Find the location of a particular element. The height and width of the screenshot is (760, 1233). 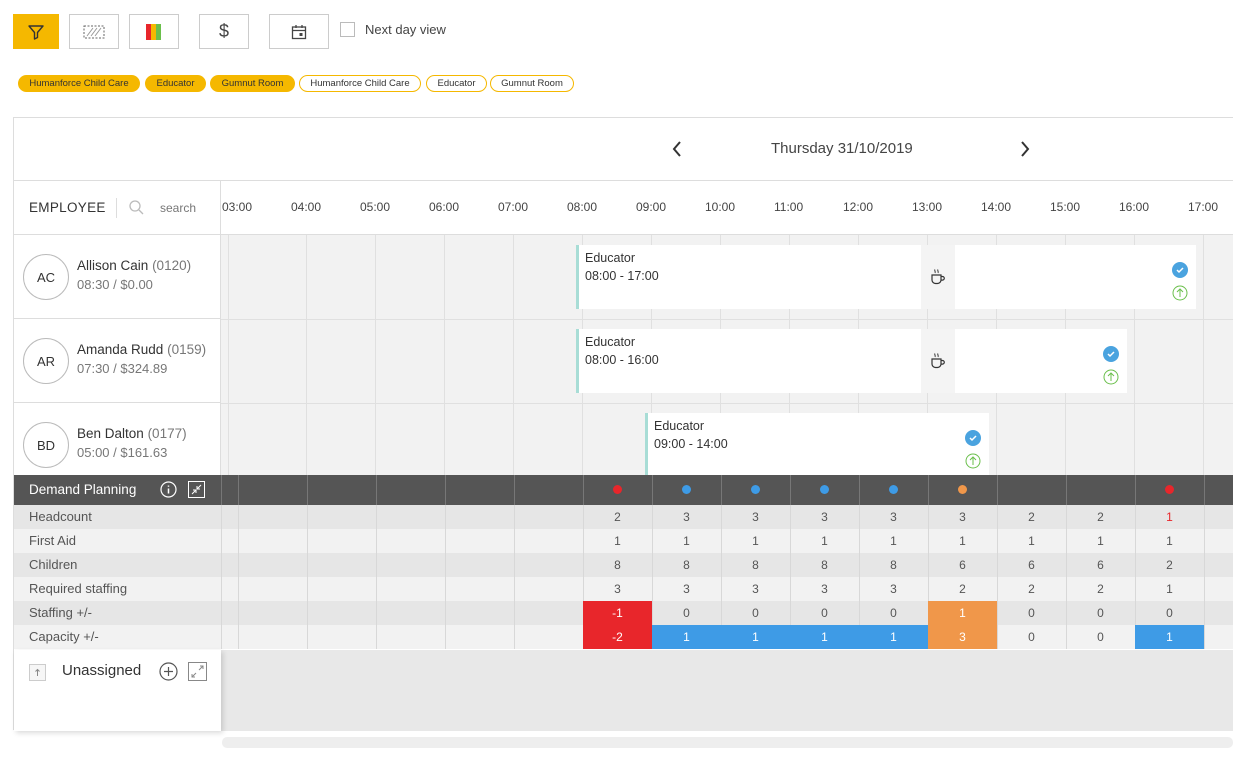

unassigned-toggle is located at coordinates (37, 672).